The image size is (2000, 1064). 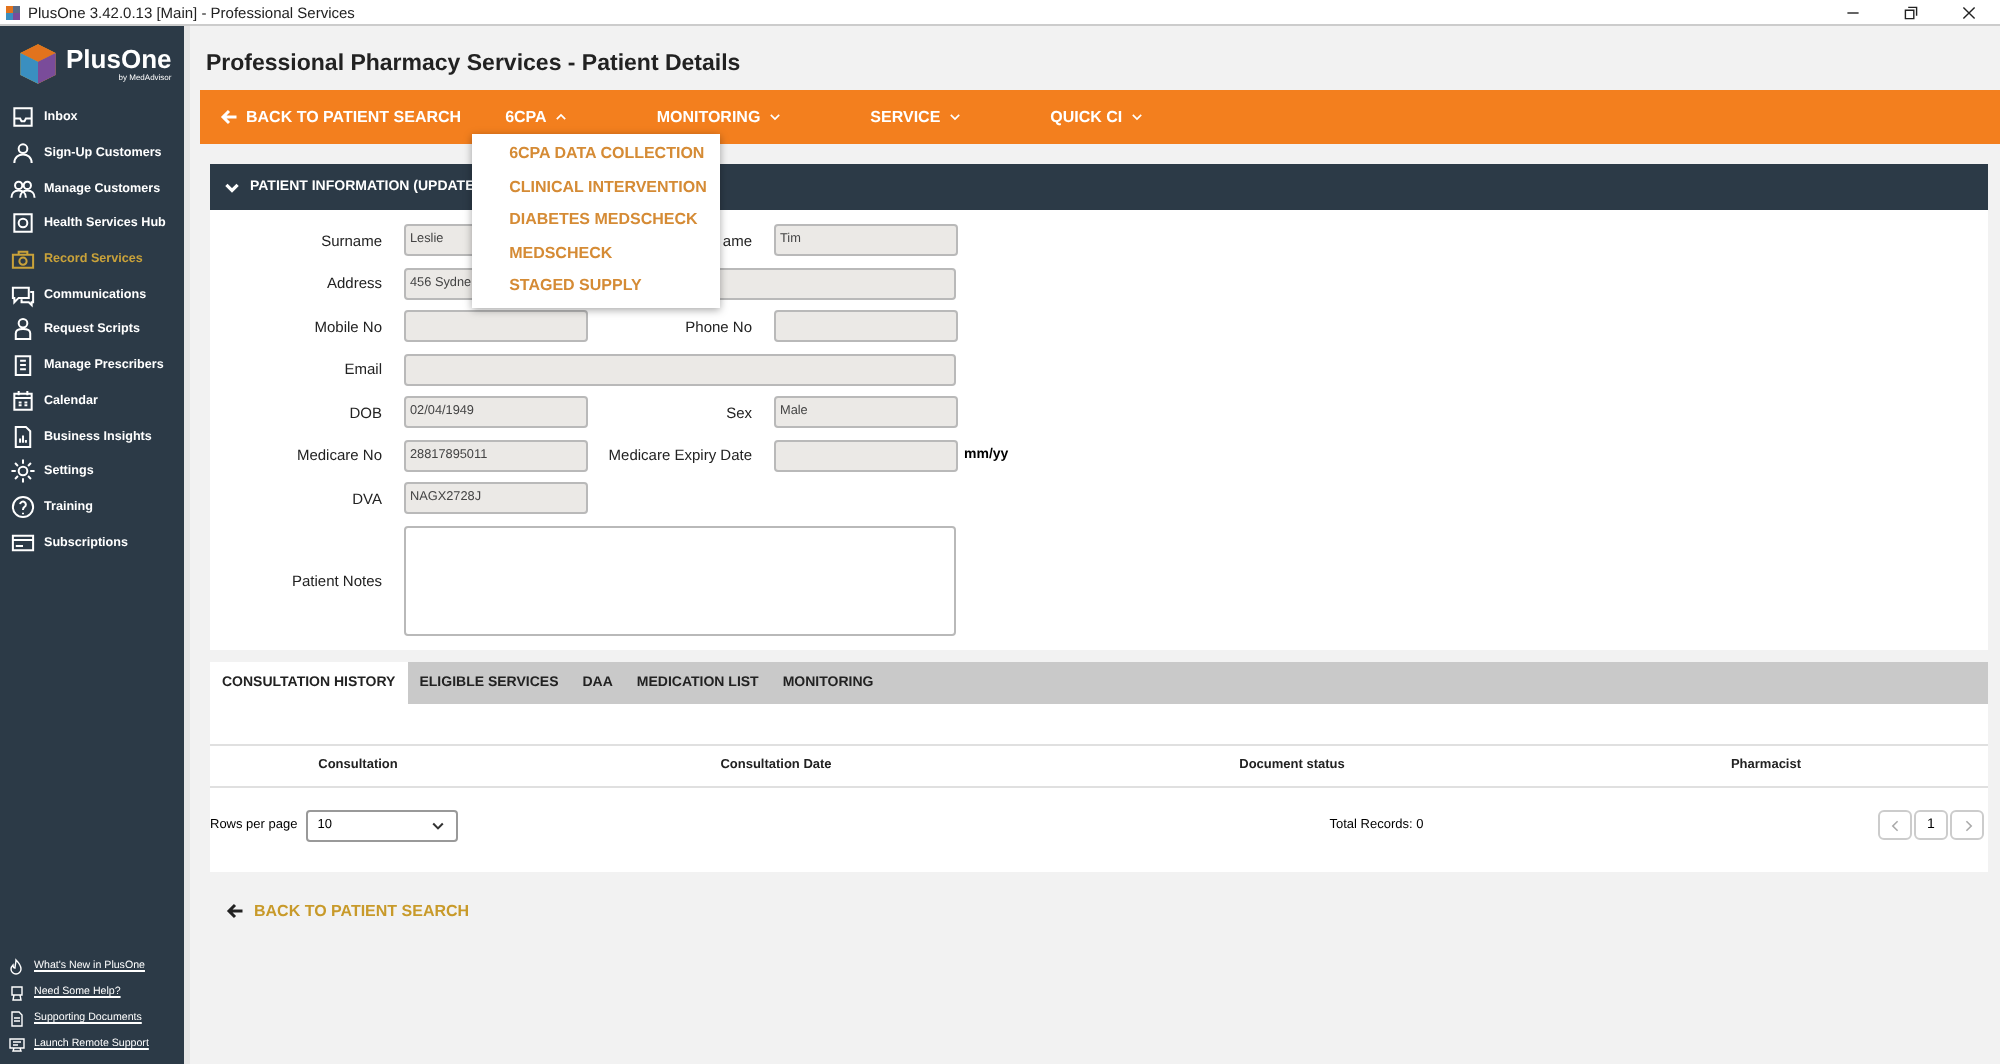 I want to click on page-title: Professional Pharmacy Services - Patient Details, so click(x=473, y=65).